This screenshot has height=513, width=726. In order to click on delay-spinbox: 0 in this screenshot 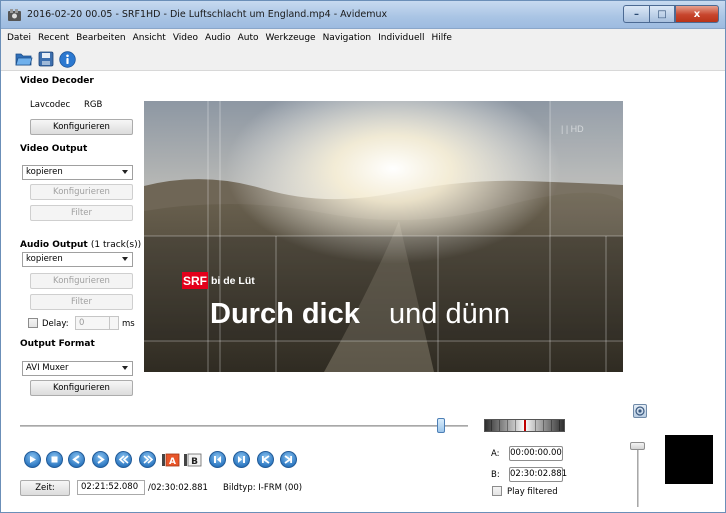, I will do `click(97, 323)`.